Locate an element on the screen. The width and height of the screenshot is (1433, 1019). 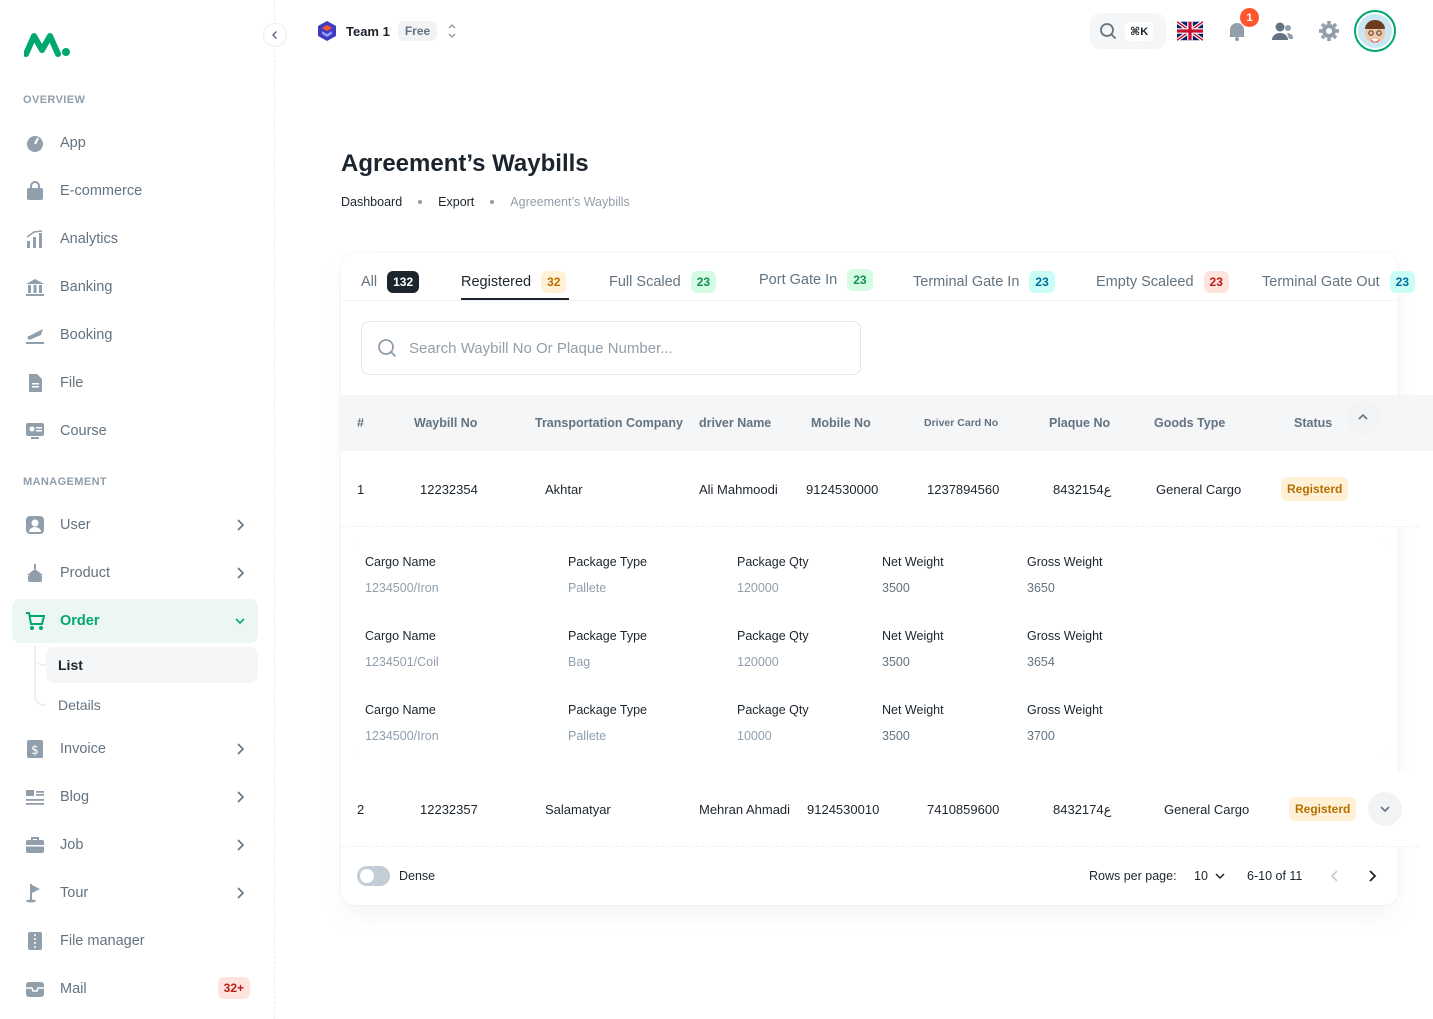
dense-toggle is located at coordinates (373, 876).